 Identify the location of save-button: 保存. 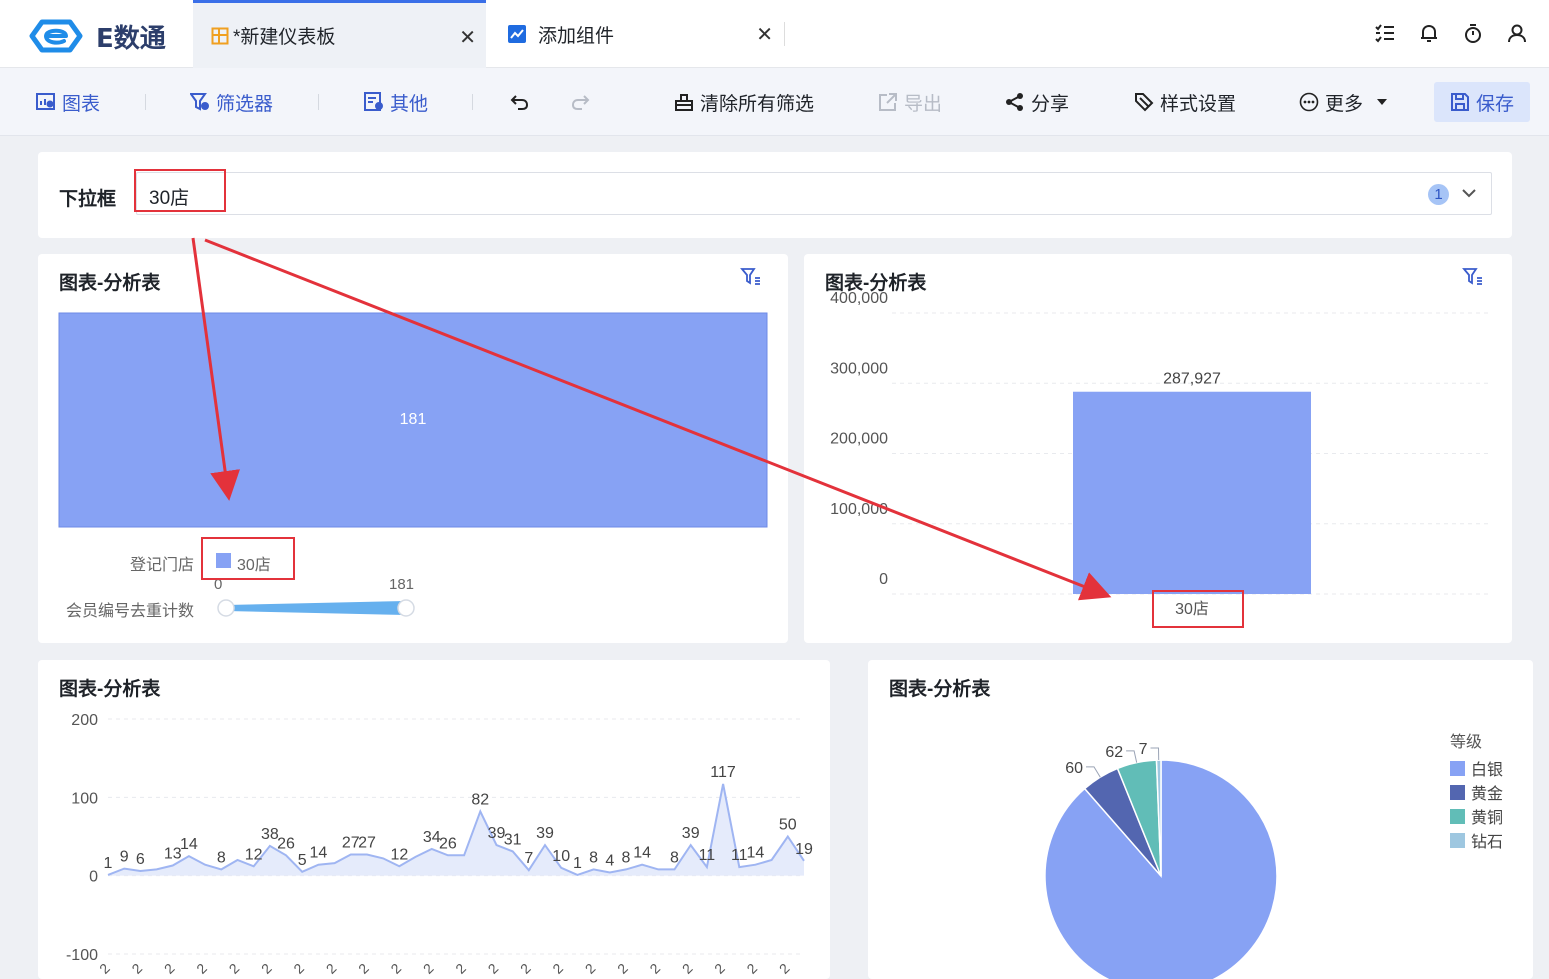
(1482, 102).